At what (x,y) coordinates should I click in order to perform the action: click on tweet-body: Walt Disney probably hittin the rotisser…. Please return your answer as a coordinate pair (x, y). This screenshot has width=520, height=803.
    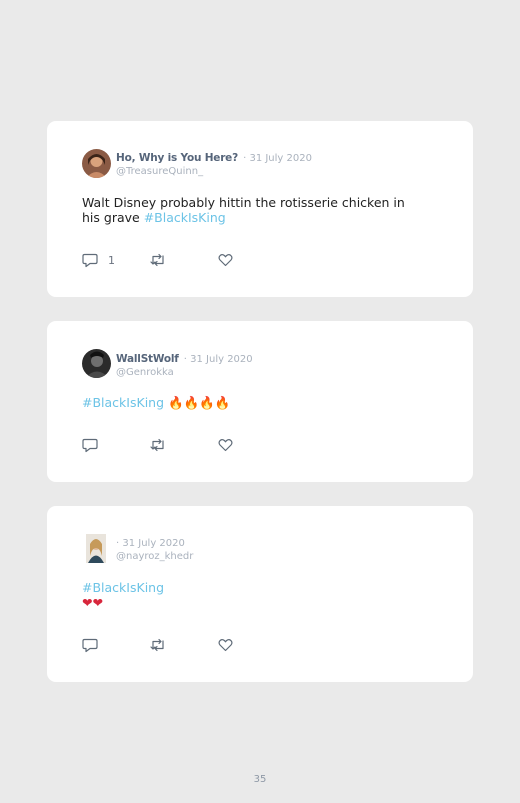
    Looking at the image, I should click on (243, 210).